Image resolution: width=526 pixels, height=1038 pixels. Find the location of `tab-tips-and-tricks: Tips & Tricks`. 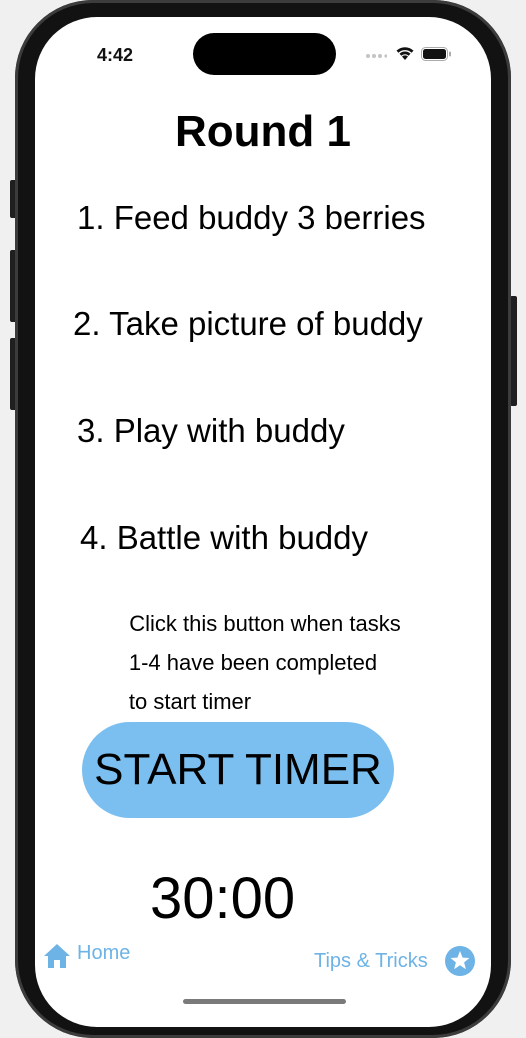

tab-tips-and-tricks: Tips & Tricks is located at coordinates (395, 961).